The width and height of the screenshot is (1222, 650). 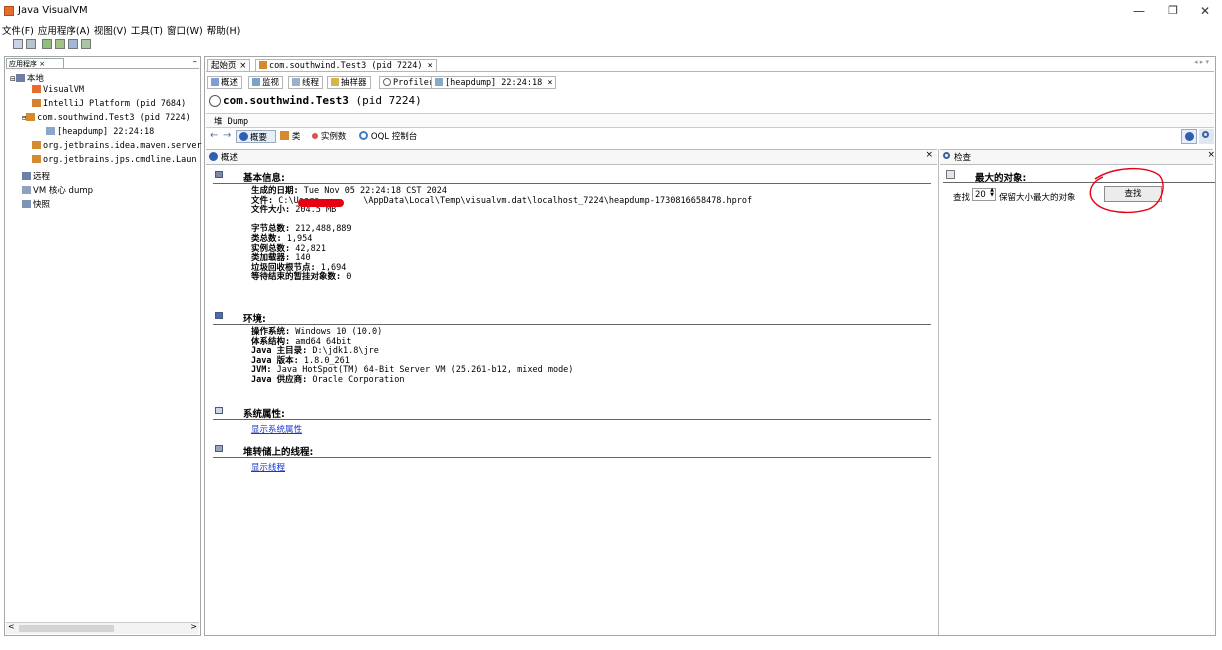 What do you see at coordinates (264, 414) in the screenshot?
I see `system-properties-title: 系统属性:` at bounding box center [264, 414].